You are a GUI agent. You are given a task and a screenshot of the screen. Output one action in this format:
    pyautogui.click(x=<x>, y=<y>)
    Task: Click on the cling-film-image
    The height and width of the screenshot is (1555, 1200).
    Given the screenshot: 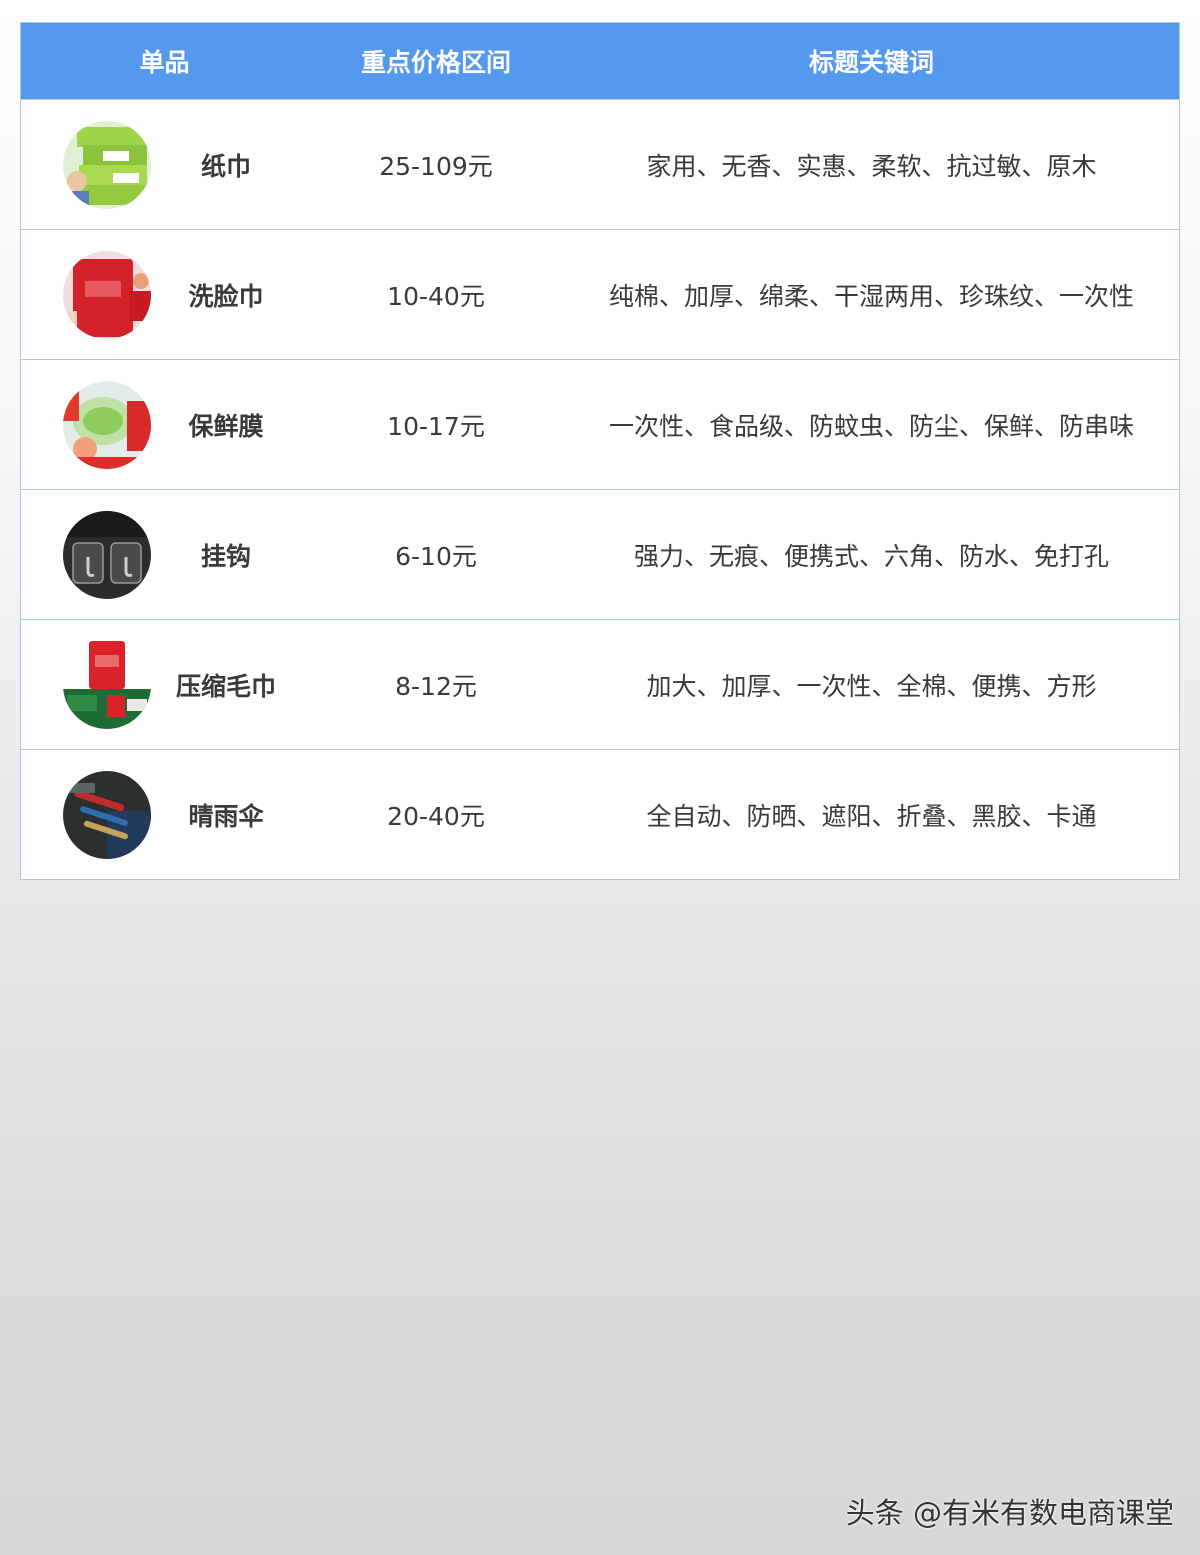 What is the action you would take?
    pyautogui.click(x=107, y=424)
    